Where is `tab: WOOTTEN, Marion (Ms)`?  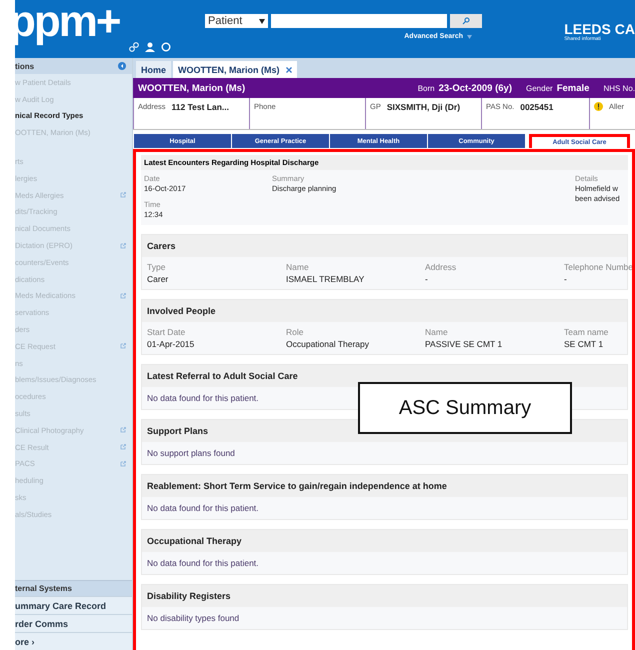 tab: WOOTTEN, Marion (Ms) is located at coordinates (235, 69).